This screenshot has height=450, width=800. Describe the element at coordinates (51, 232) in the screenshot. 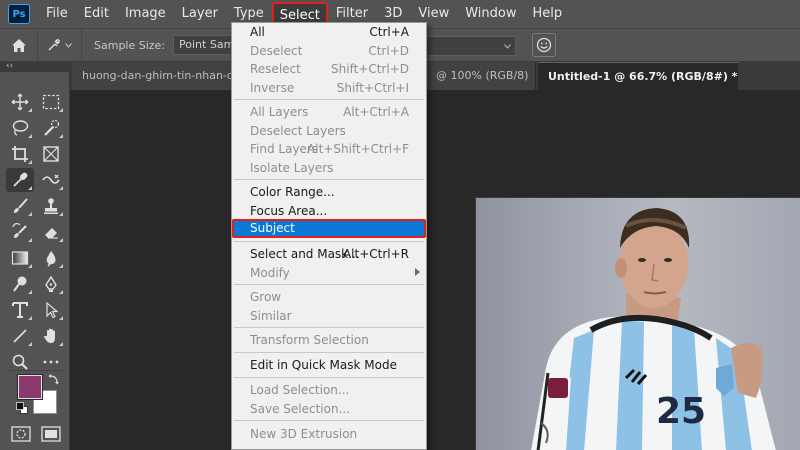

I see `eraser-tool` at that location.